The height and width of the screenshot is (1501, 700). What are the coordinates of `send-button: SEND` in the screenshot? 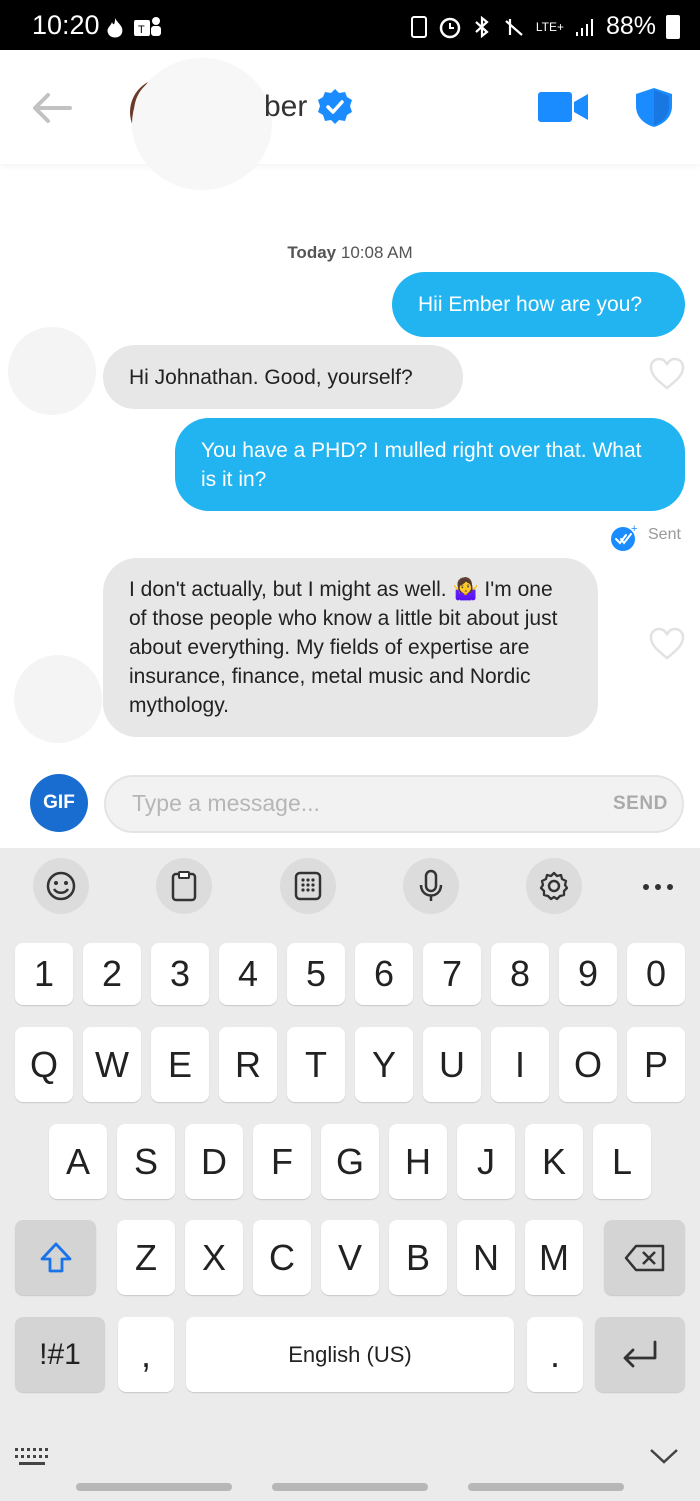 It's located at (640, 804).